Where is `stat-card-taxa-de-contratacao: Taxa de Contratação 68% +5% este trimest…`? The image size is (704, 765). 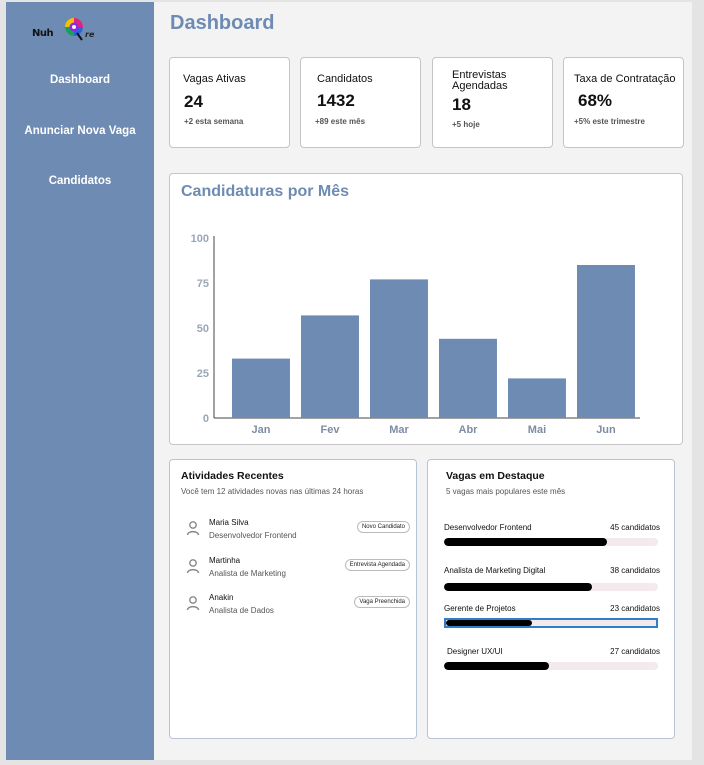 stat-card-taxa-de-contratacao: Taxa de Contratação 68% +5% este trimest… is located at coordinates (623, 102).